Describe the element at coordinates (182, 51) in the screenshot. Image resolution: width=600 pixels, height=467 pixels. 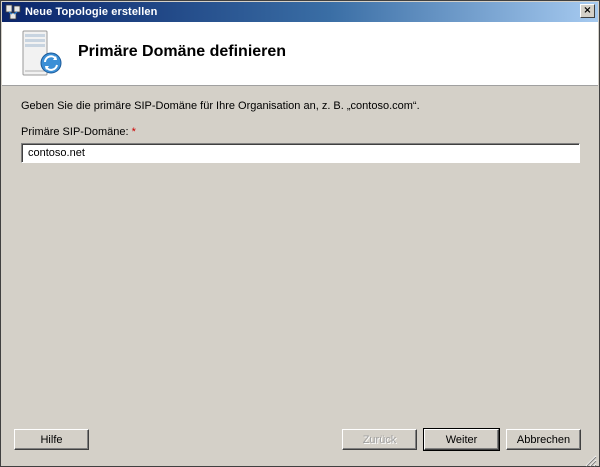
I see `page-title: Primäre Domäne definieren` at that location.